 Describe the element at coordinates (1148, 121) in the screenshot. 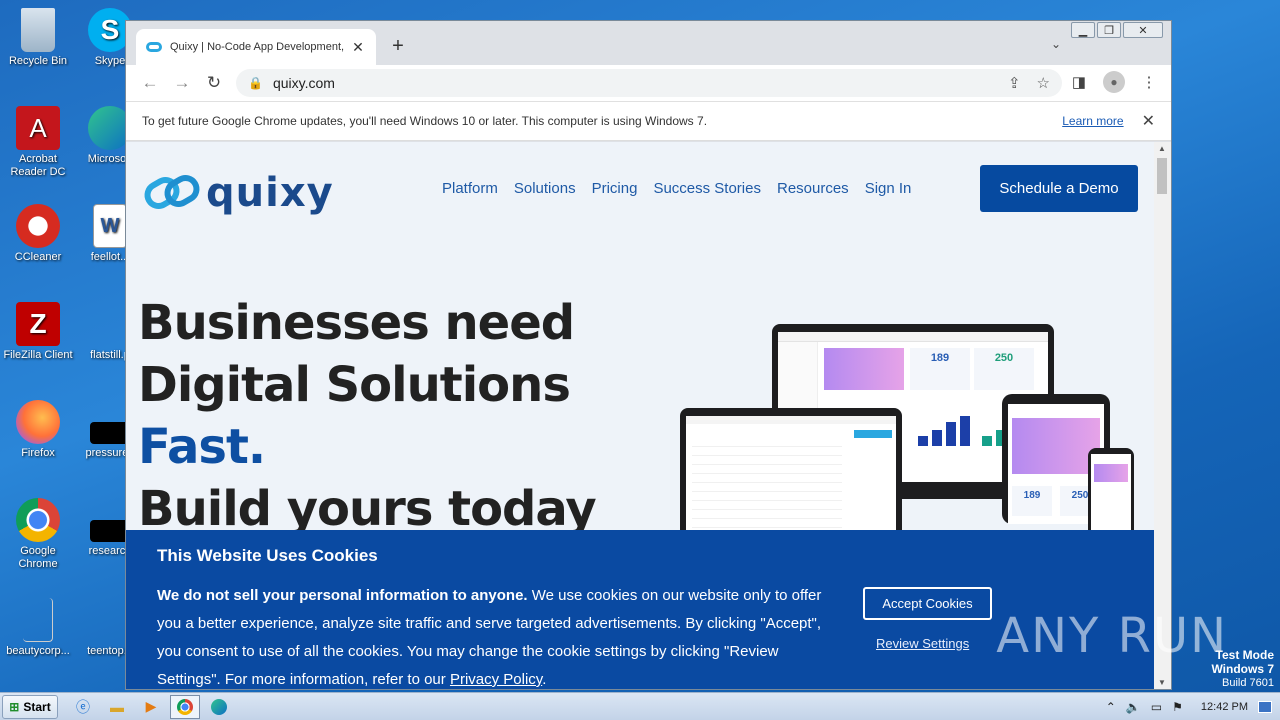

I see `infobar-close-icon: ✕` at that location.